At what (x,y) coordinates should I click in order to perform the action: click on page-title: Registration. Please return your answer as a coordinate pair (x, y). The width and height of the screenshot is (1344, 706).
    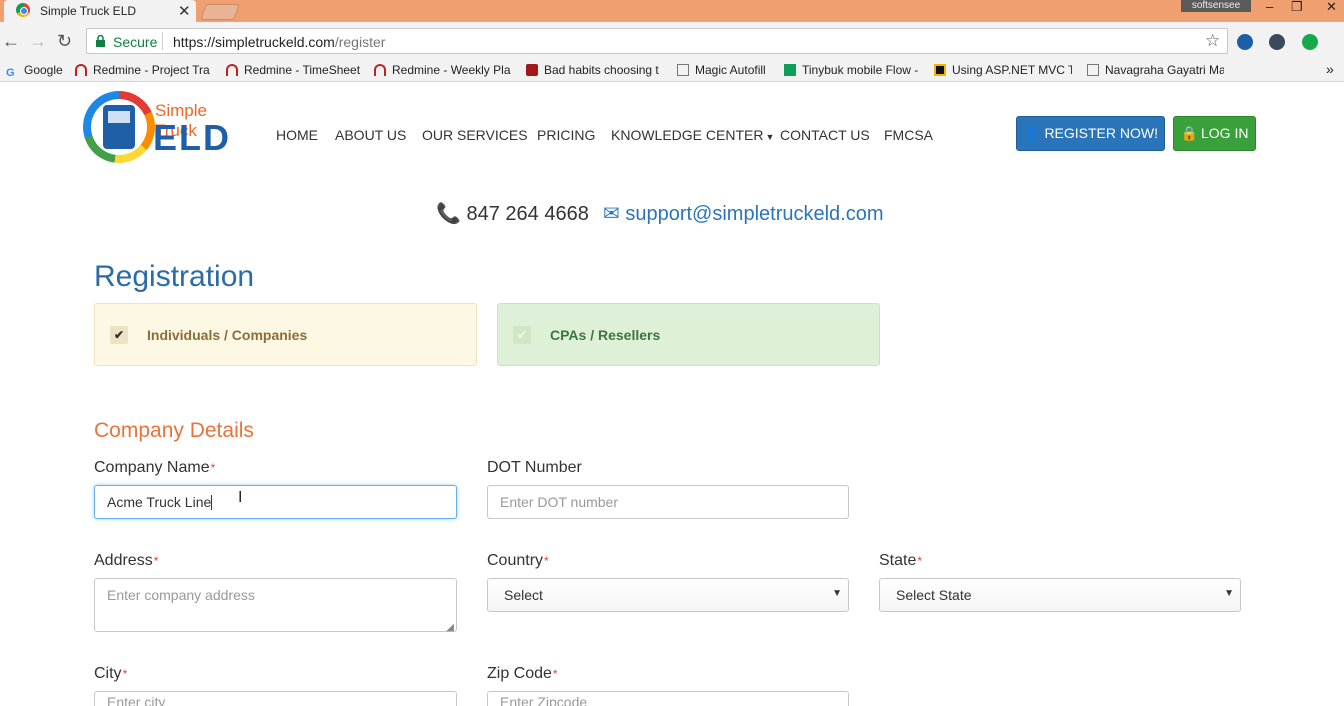
    Looking at the image, I should click on (174, 276).